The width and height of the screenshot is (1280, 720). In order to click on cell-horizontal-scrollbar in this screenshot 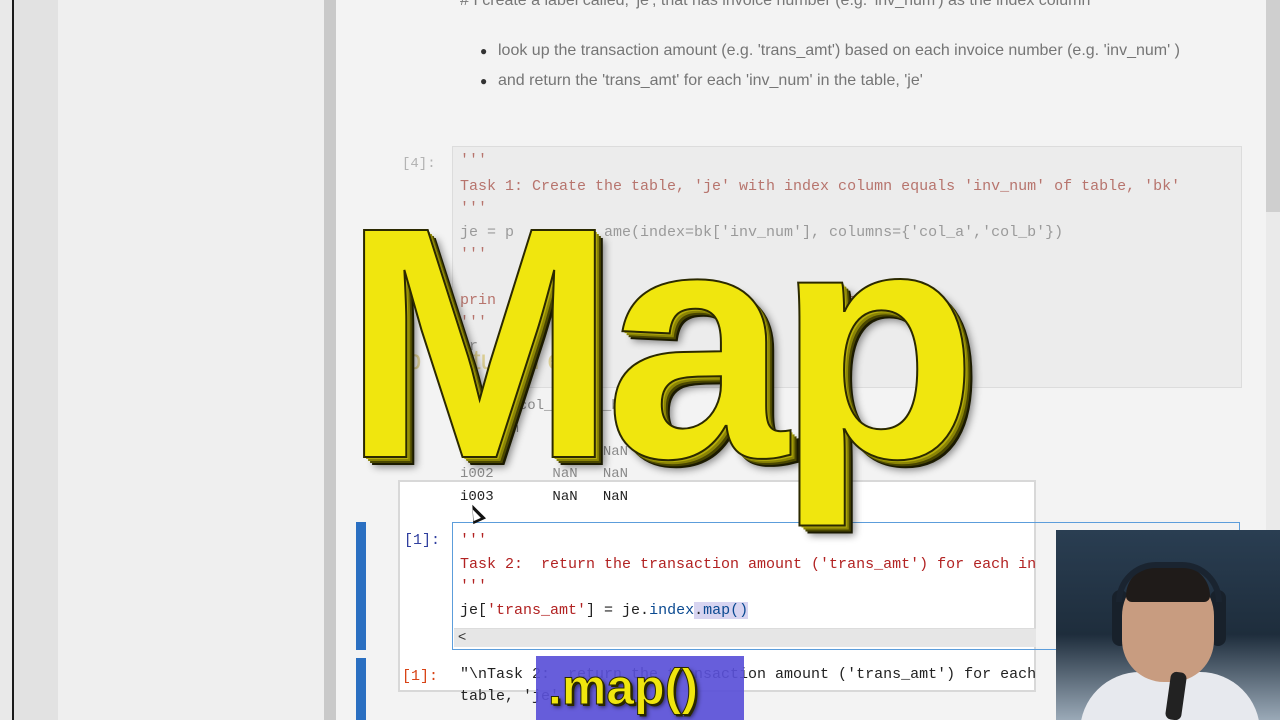, I will do `click(745, 637)`.